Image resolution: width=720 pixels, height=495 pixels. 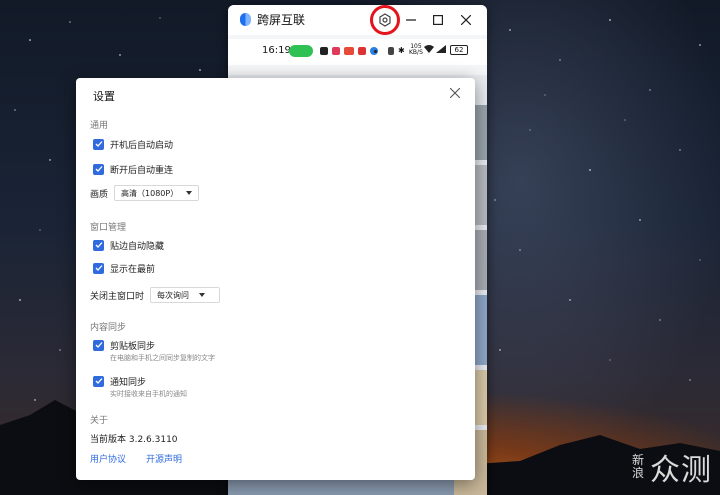 I want to click on close-behavior-label: 关闭主窗口时, so click(x=117, y=296).